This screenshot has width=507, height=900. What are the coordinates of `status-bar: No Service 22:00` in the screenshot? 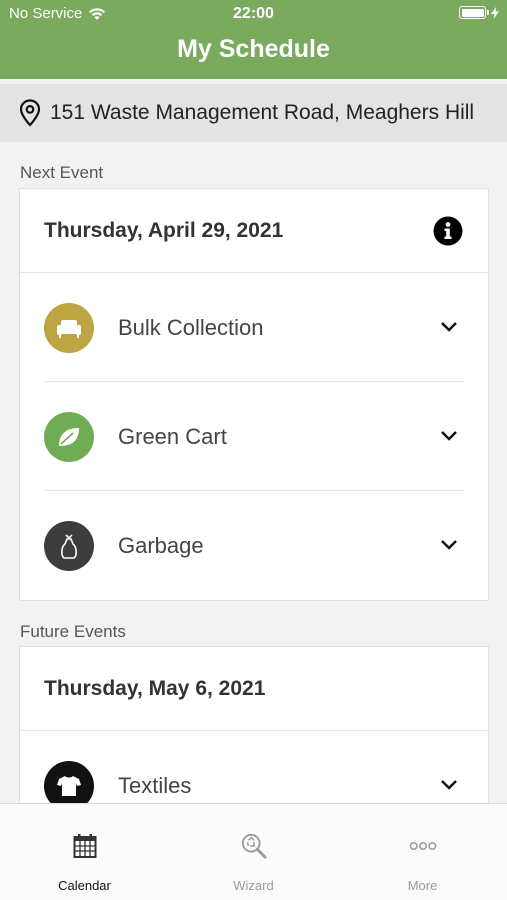 It's located at (253, 14).